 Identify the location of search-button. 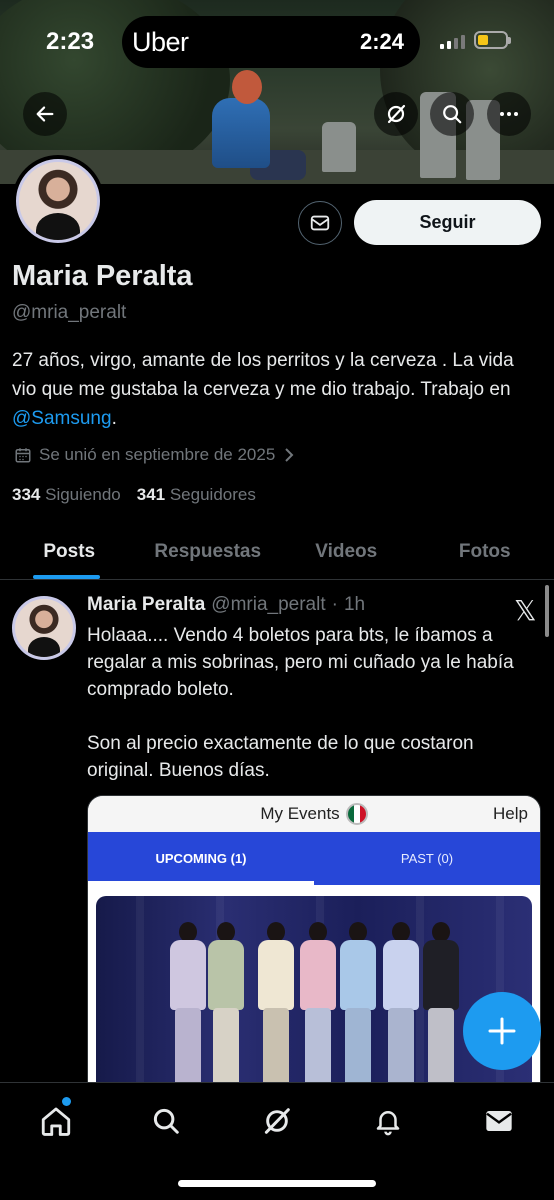
(452, 114).